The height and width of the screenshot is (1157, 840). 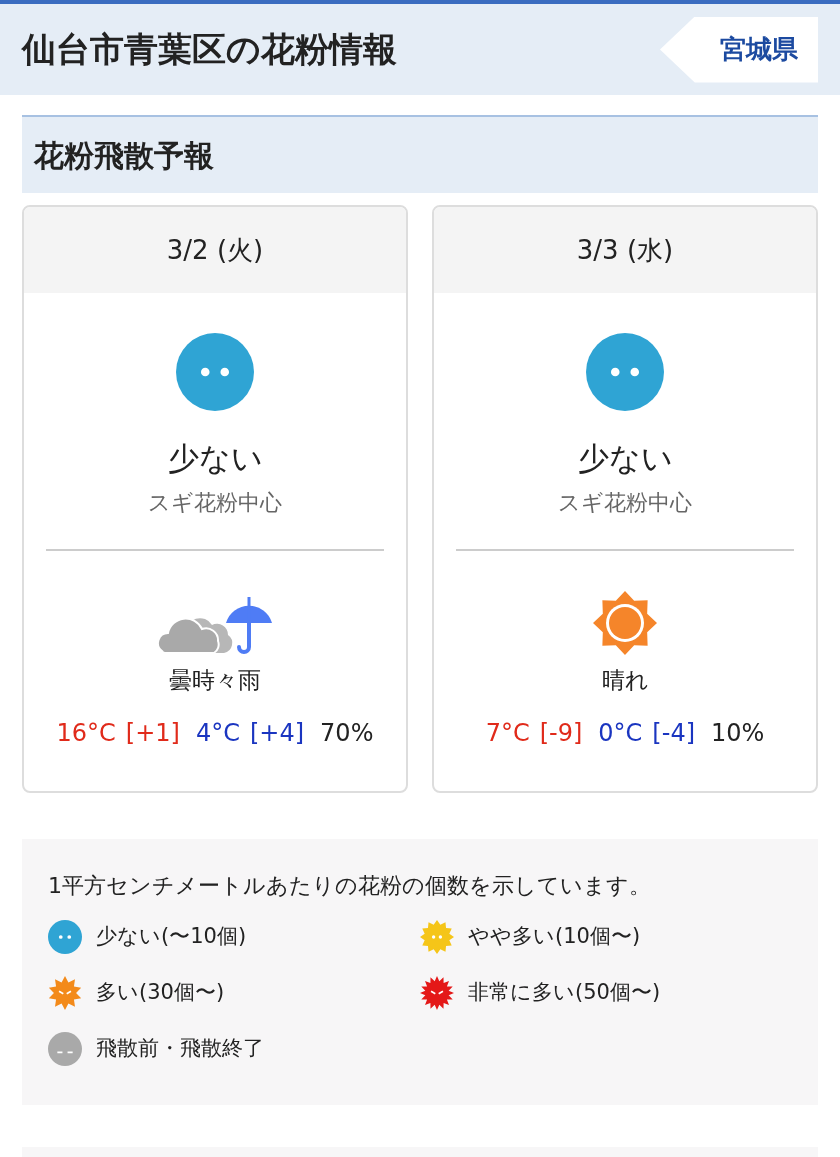 What do you see at coordinates (347, 733) in the screenshot?
I see `precipitation: 70%` at bounding box center [347, 733].